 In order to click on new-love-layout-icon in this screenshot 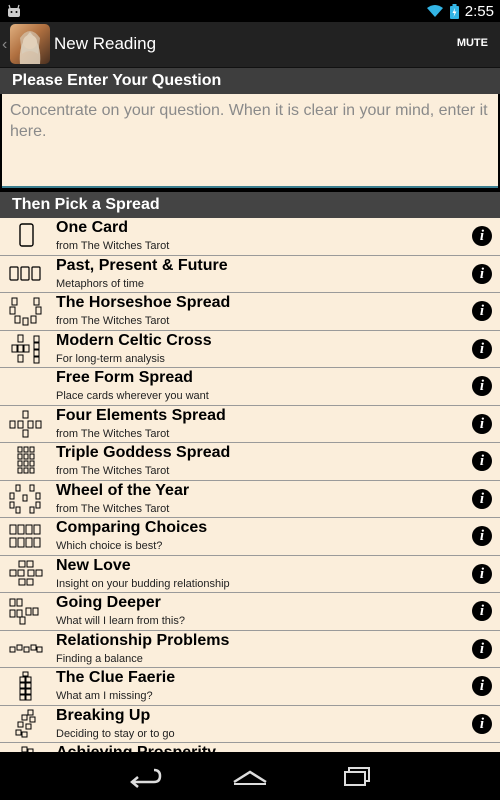, I will do `click(26, 572)`.